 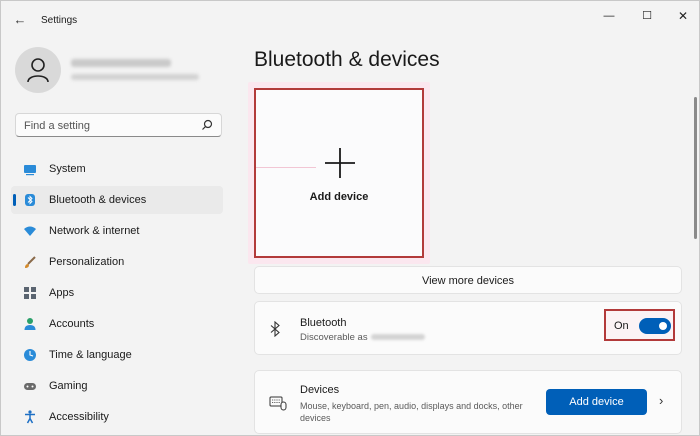 I want to click on sidebar-item-network: Network & internet, so click(x=117, y=231).